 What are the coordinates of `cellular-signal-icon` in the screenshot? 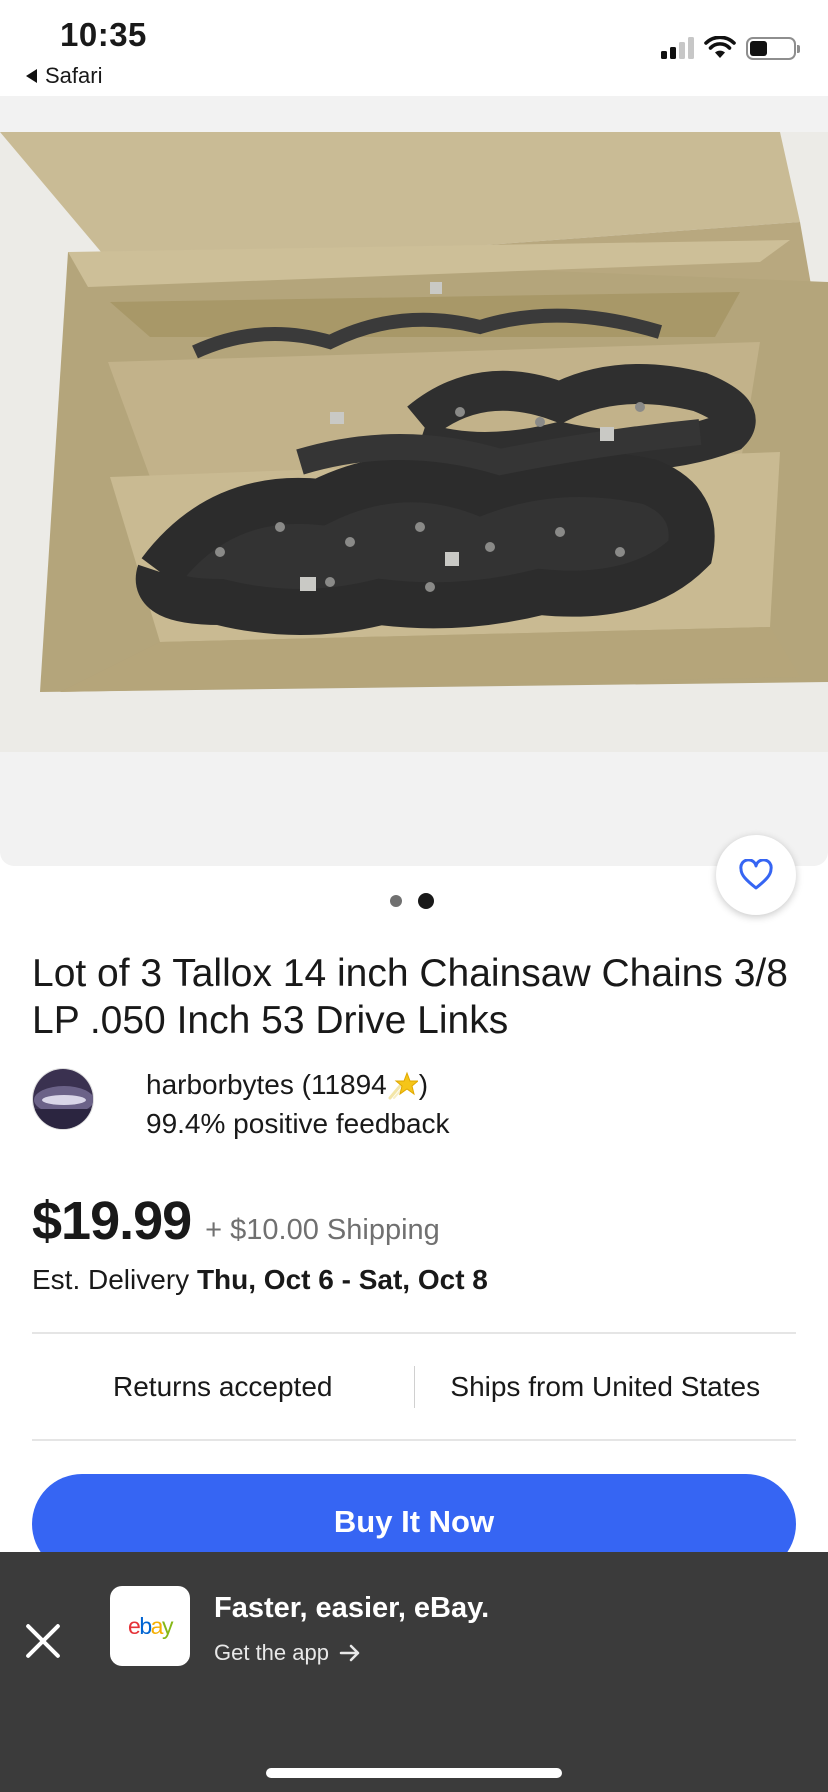 It's located at (677, 48).